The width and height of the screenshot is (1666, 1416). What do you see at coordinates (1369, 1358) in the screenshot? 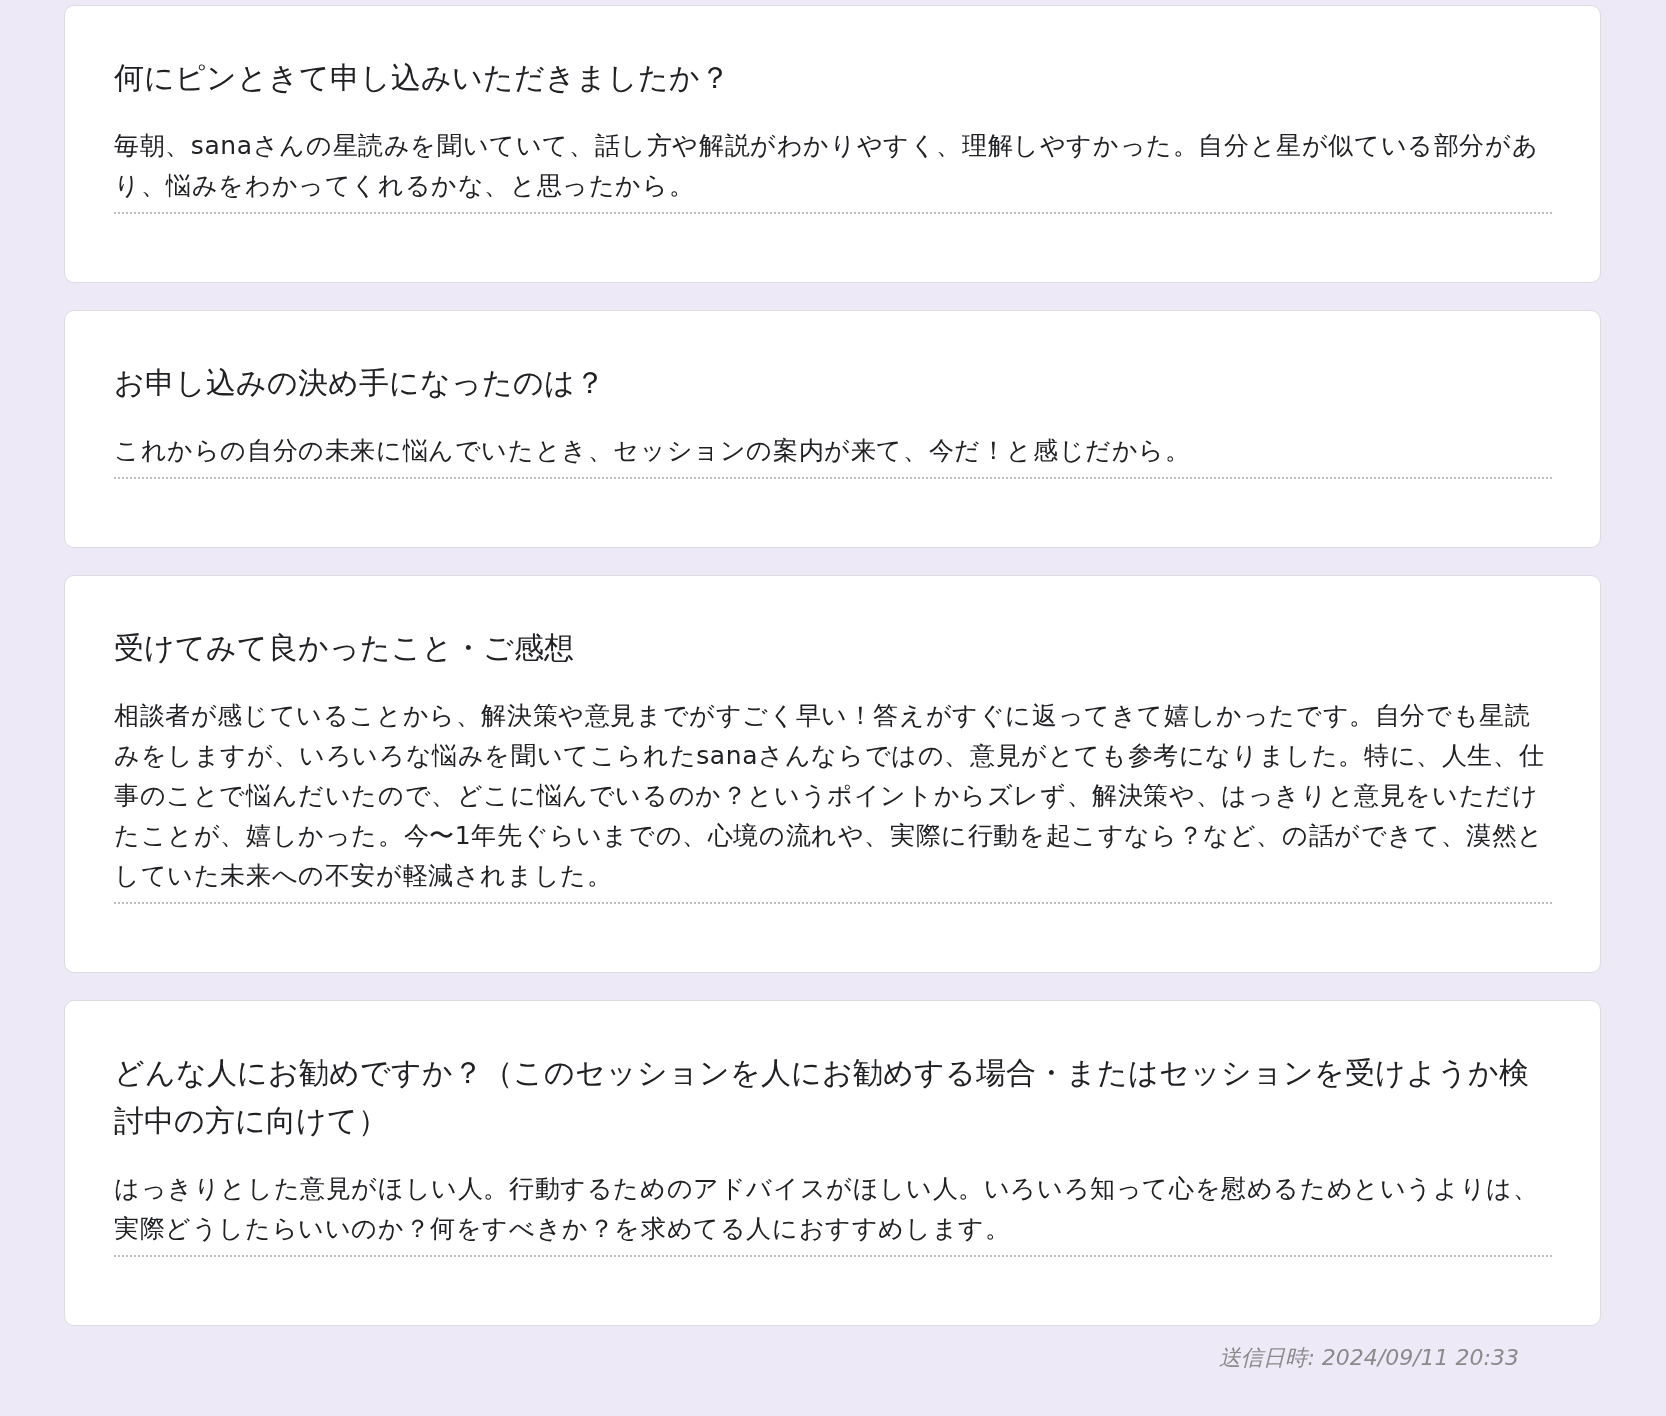
I see `submission-timestamp: 送信日時: 2024/09/11 20:33` at bounding box center [1369, 1358].